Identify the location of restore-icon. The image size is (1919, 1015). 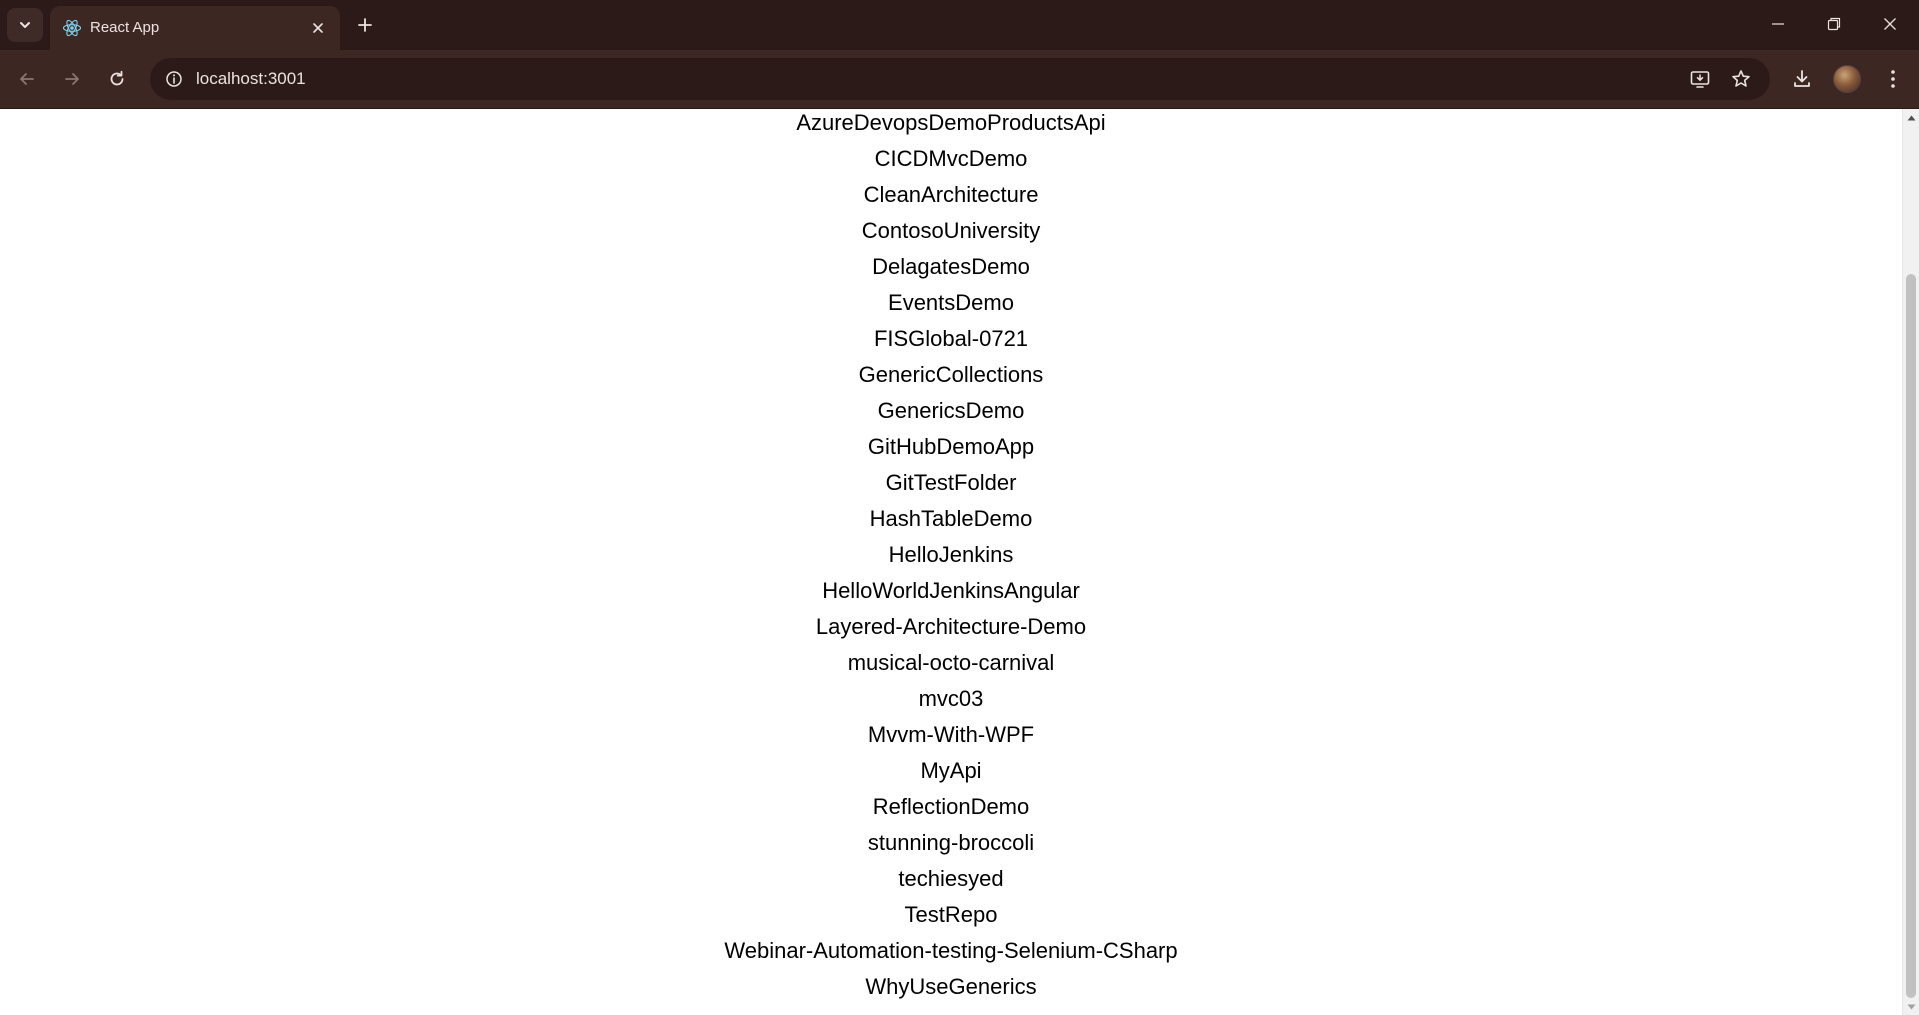
(1834, 24).